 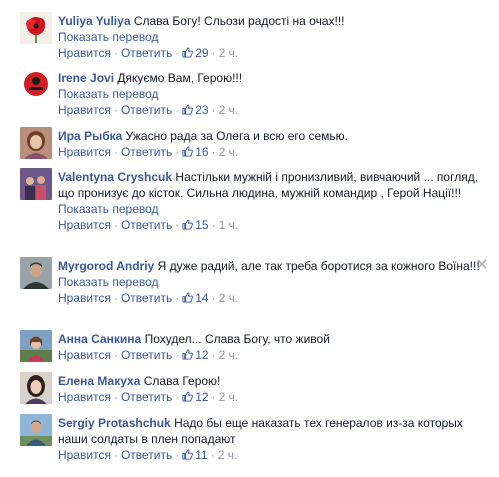 What do you see at coordinates (36, 388) in the screenshot?
I see `woman-dark-hair-avatar-icon` at bounding box center [36, 388].